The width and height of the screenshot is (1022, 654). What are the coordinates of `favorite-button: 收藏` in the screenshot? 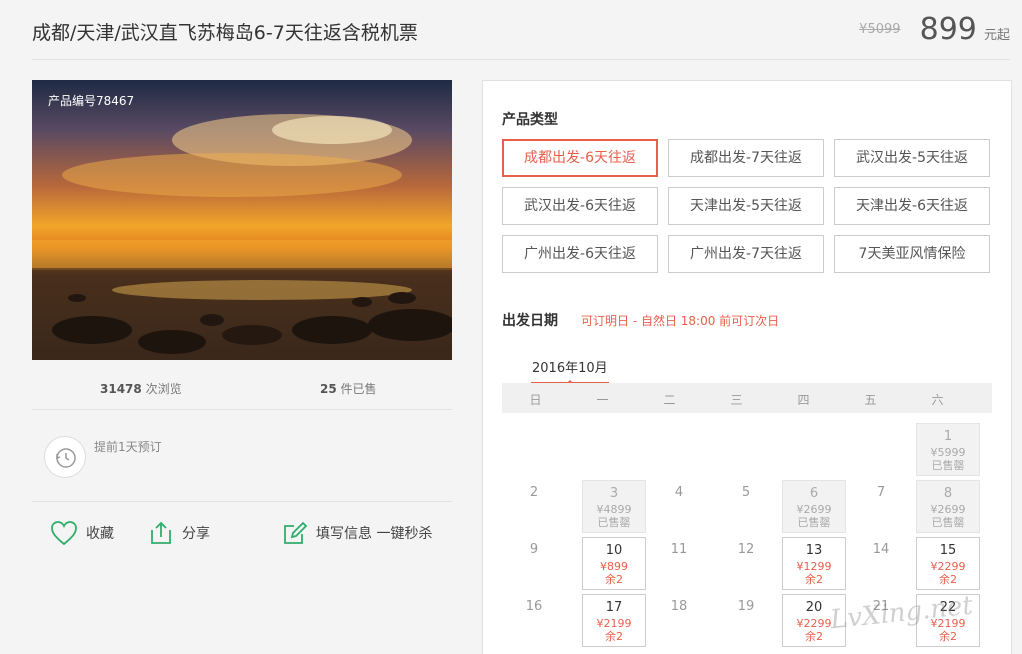 It's located at (82, 533).